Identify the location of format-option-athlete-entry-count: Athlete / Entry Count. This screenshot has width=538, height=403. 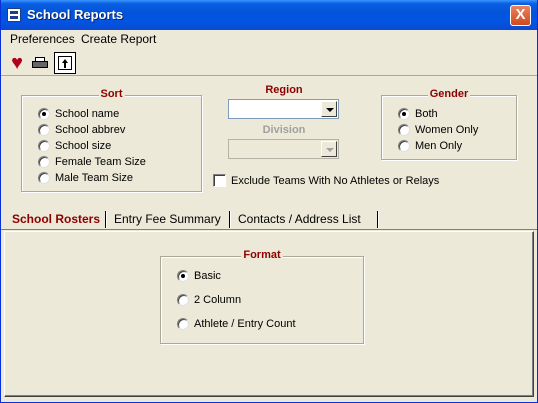
(236, 324).